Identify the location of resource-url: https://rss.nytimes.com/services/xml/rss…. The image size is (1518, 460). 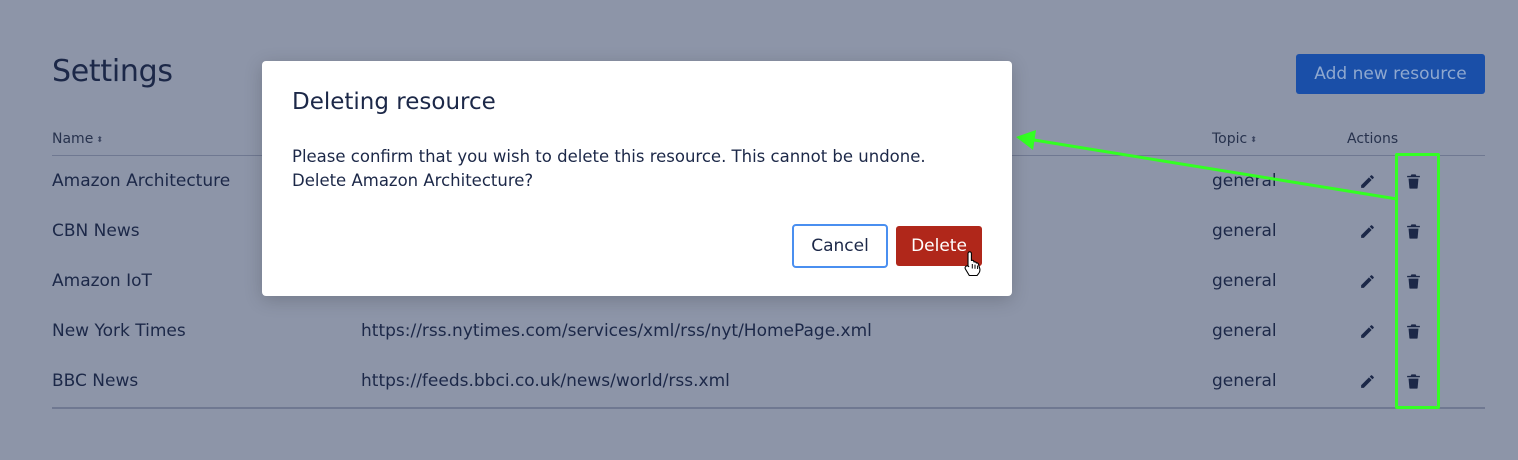
(616, 331).